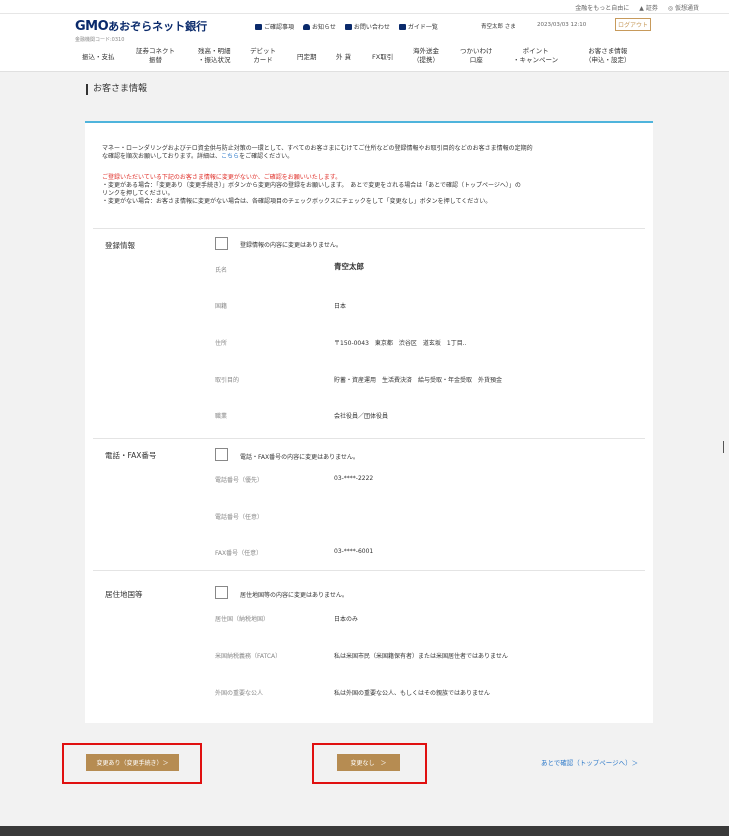 The image size is (729, 836). I want to click on label-address: 住所, so click(221, 343).